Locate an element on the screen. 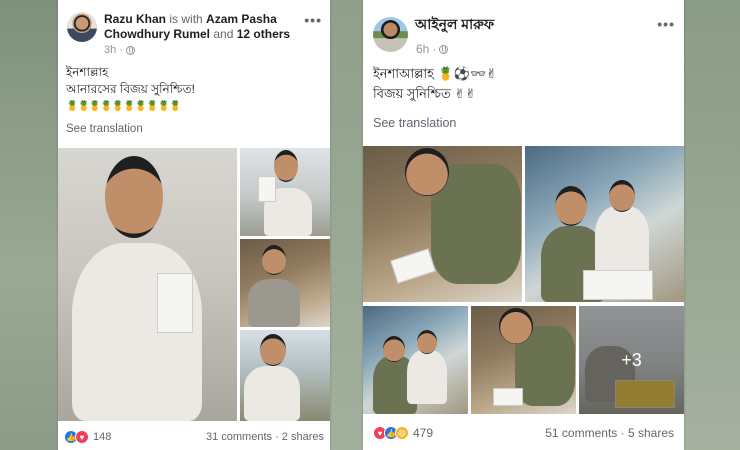 This screenshot has height=450, width=740. reaction-count: 479 is located at coordinates (423, 433).